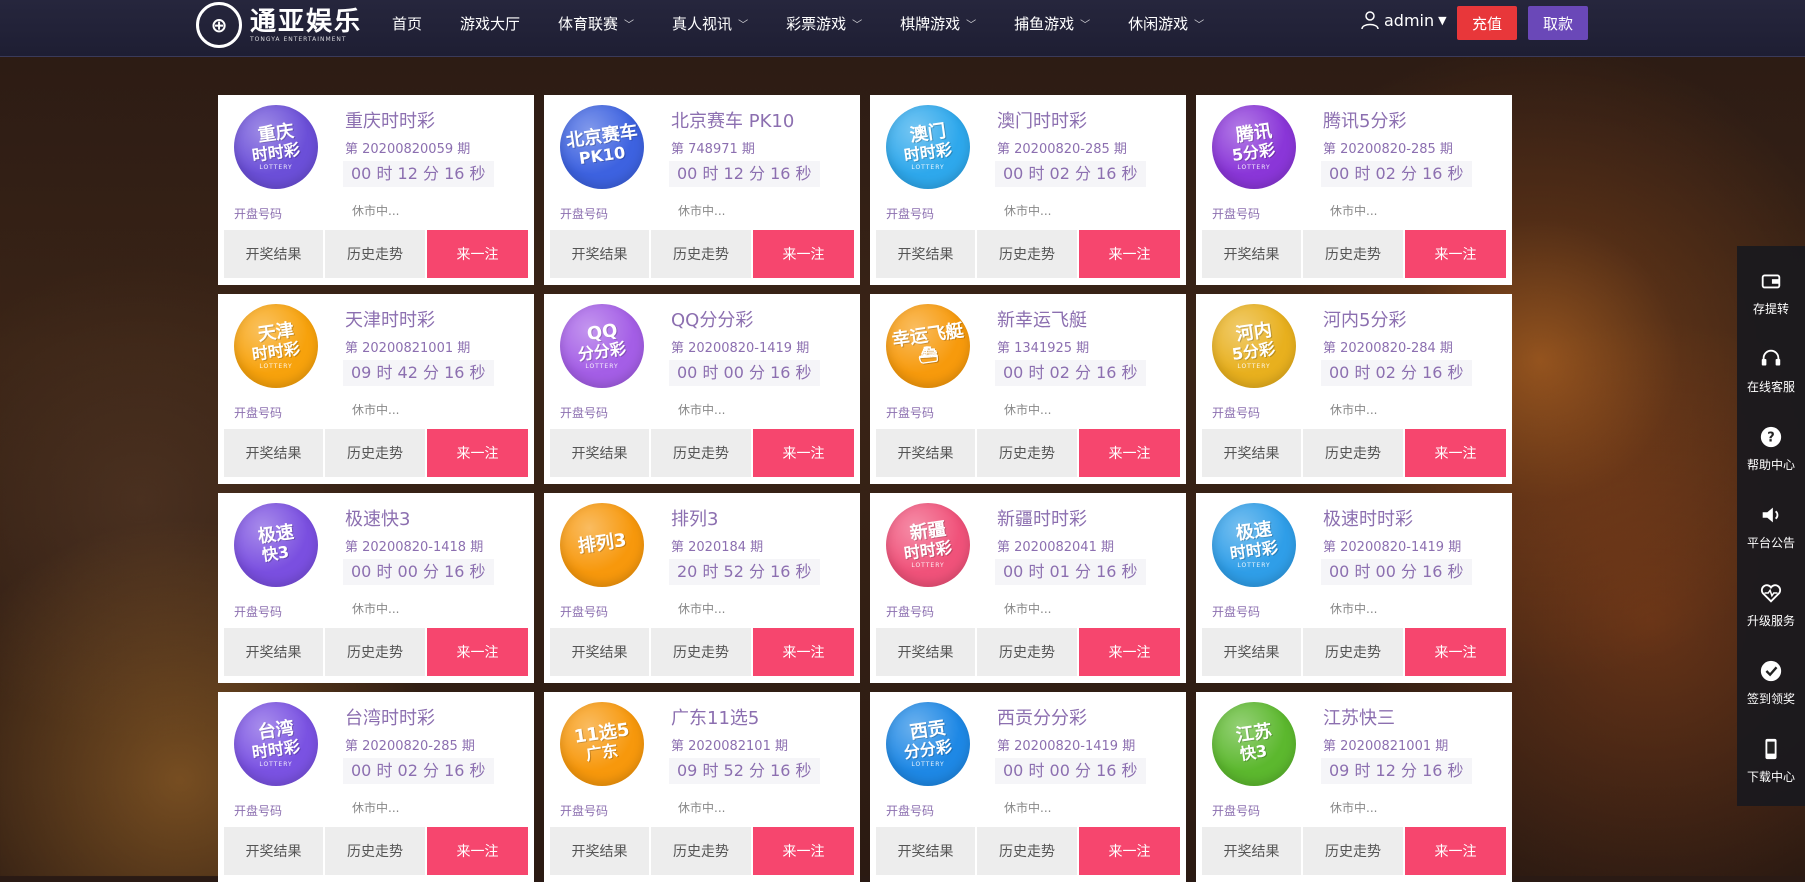 The width and height of the screenshot is (1805, 882). What do you see at coordinates (1771, 520) in the screenshot?
I see `sidebar-item: 平台公告` at bounding box center [1771, 520].